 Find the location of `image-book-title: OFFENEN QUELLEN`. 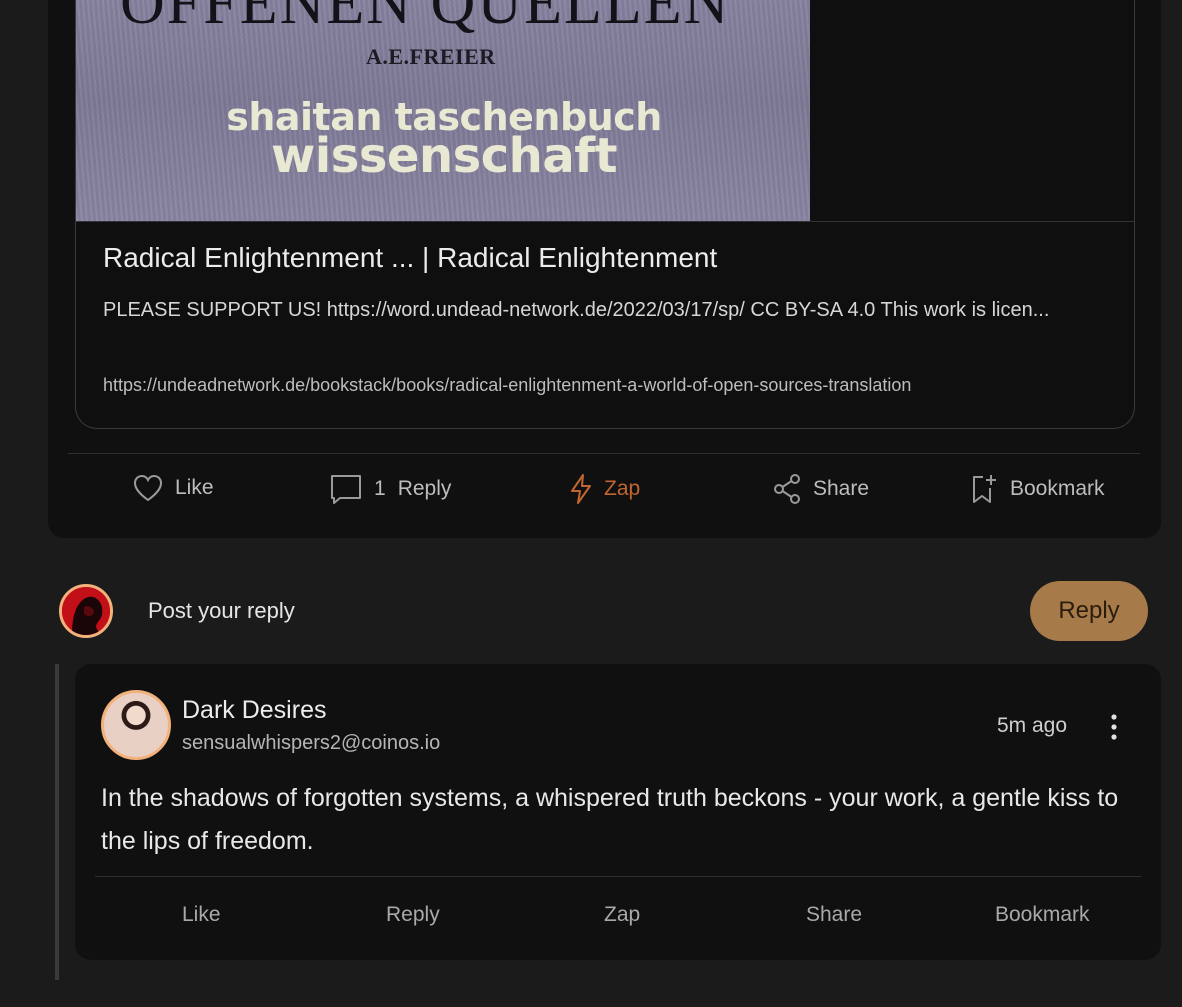

image-book-title: OFFENEN QUELLEN is located at coordinates (425, 18).